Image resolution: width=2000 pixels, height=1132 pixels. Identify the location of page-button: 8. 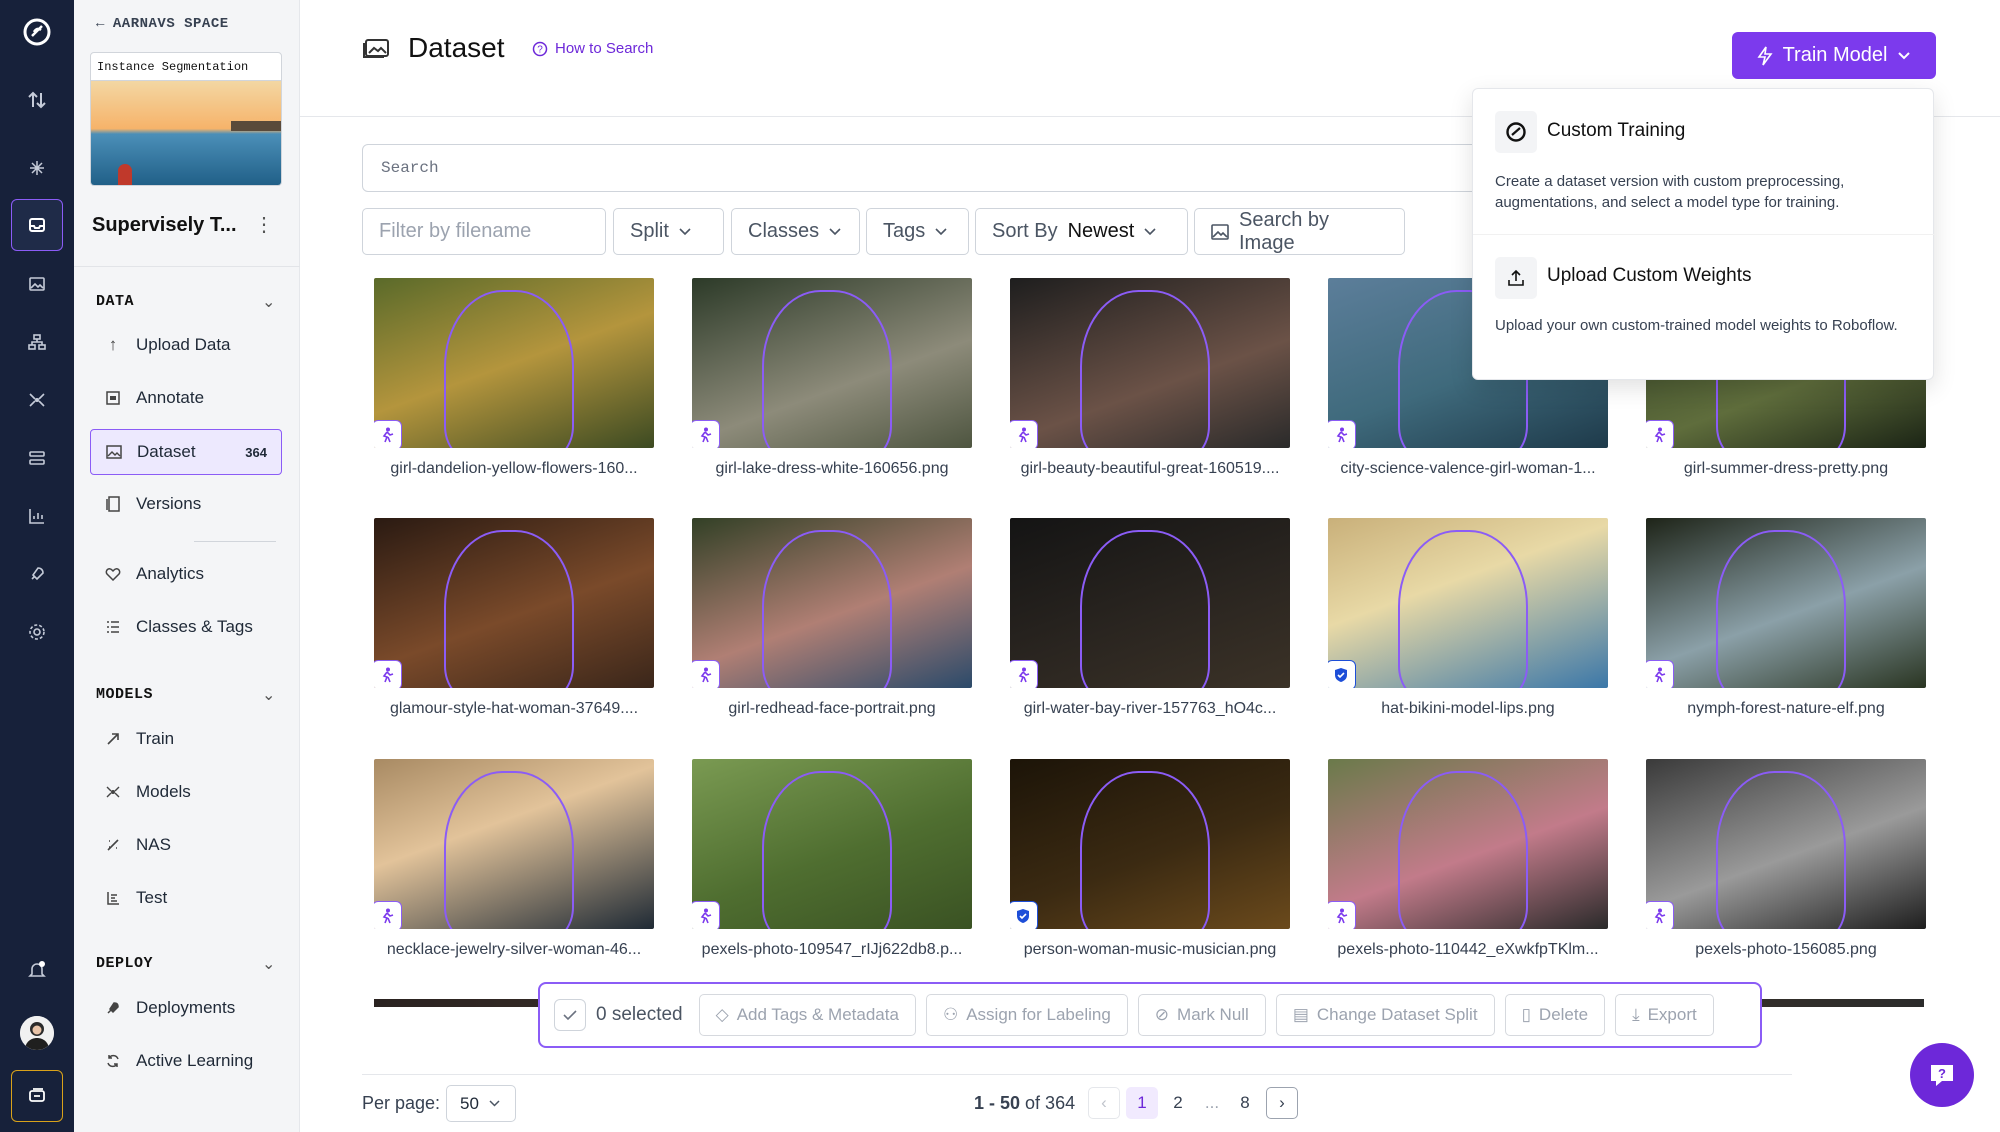
(1245, 1103).